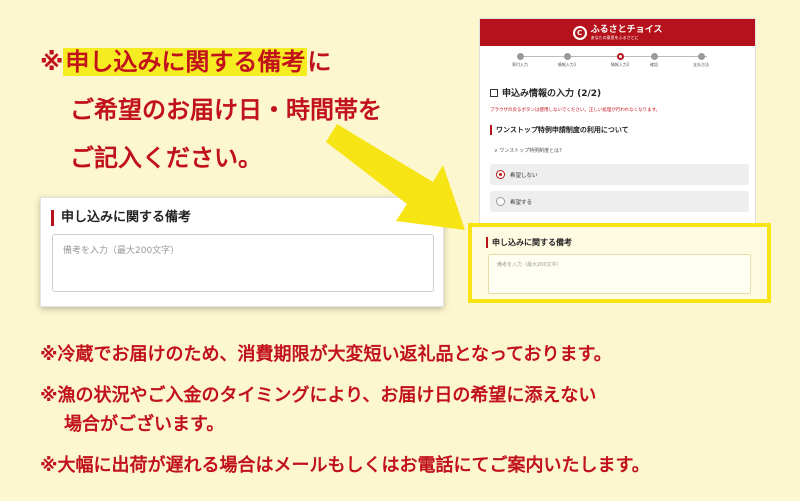  I want to click on headline: ※申し込みに関する備考に ご希望のお届け日・時間帯を ご記入ください。, so click(240, 110).